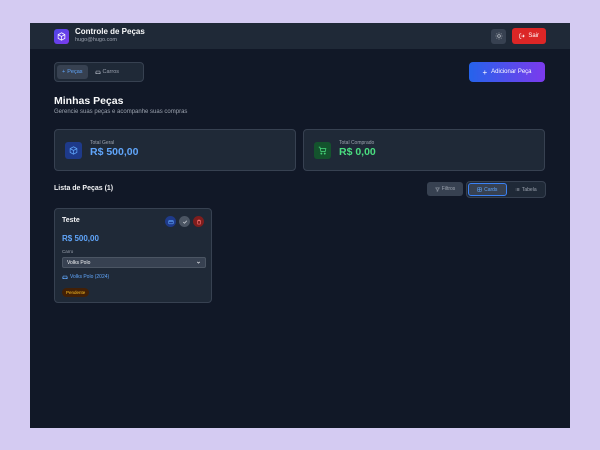  I want to click on part-price: R$ 500,00, so click(80, 238).